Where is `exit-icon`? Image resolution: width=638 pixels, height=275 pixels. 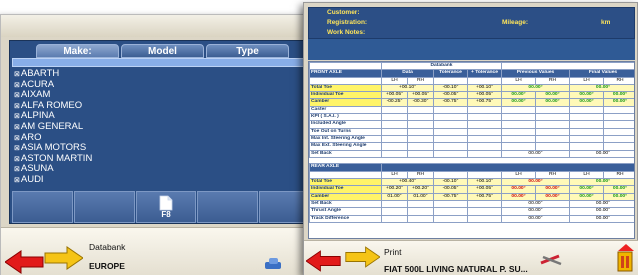
exit-icon is located at coordinates (626, 258).